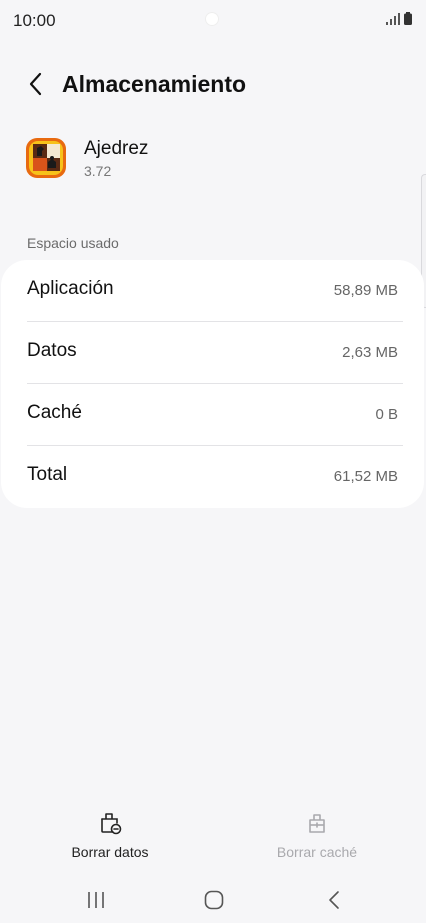 The width and height of the screenshot is (426, 923). What do you see at coordinates (73, 243) in the screenshot?
I see `section-label: Espacio usado` at bounding box center [73, 243].